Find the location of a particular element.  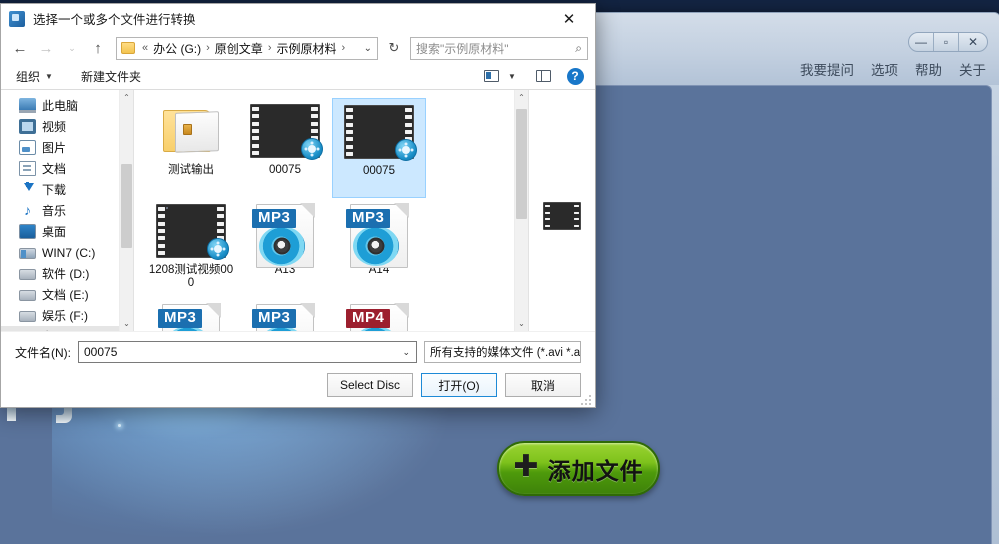

tree-item-label: 文档 (E:) is located at coordinates (65, 295).